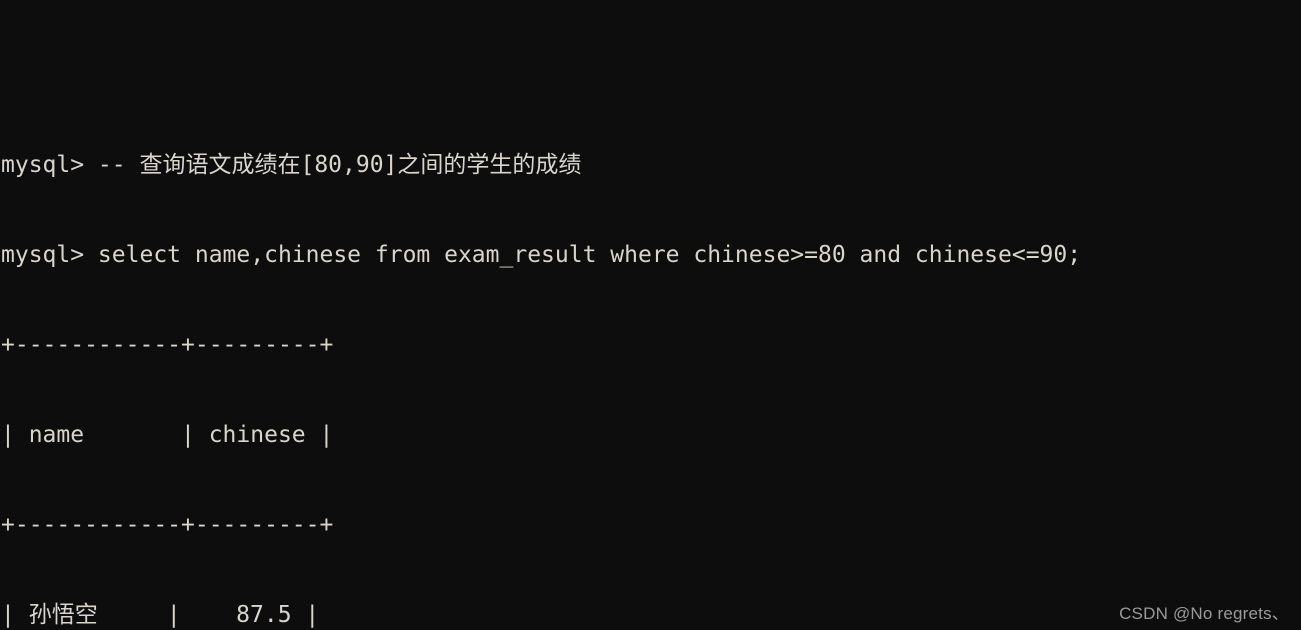 The width and height of the screenshot is (1301, 630). I want to click on table-row: | 孙悟空 | 87.5 |, so click(160, 615).